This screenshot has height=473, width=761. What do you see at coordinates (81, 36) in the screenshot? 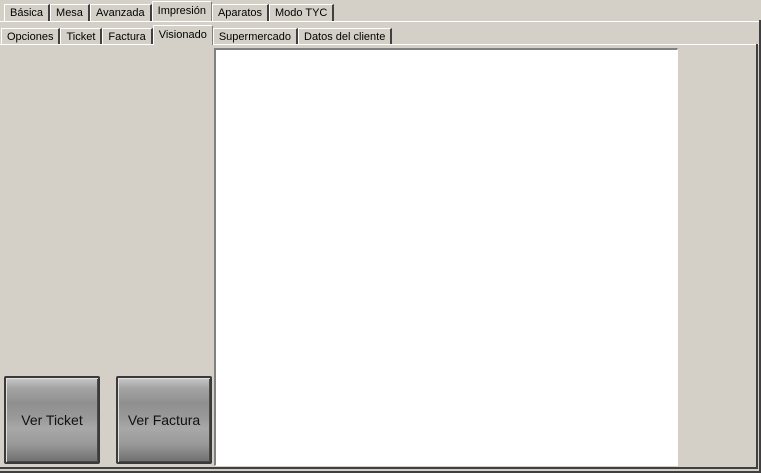
I see `tab-ticket: Ticket` at bounding box center [81, 36].